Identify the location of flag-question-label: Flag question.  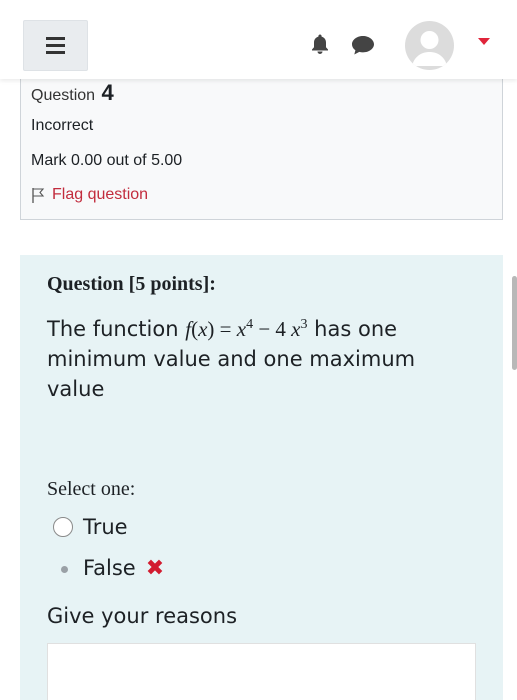
(100, 194).